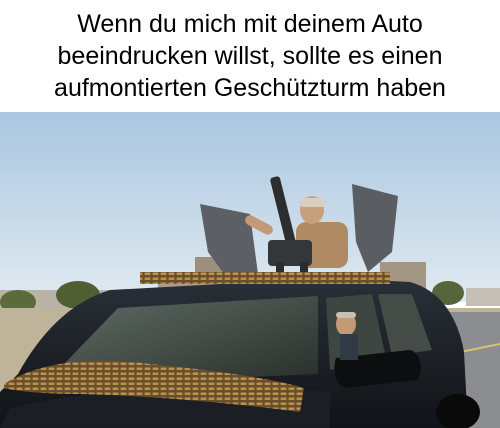 This screenshot has height=428, width=500. Describe the element at coordinates (250, 88) in the screenshot. I see `caption-line-3: aufmontierten Geschützturm haben` at that location.